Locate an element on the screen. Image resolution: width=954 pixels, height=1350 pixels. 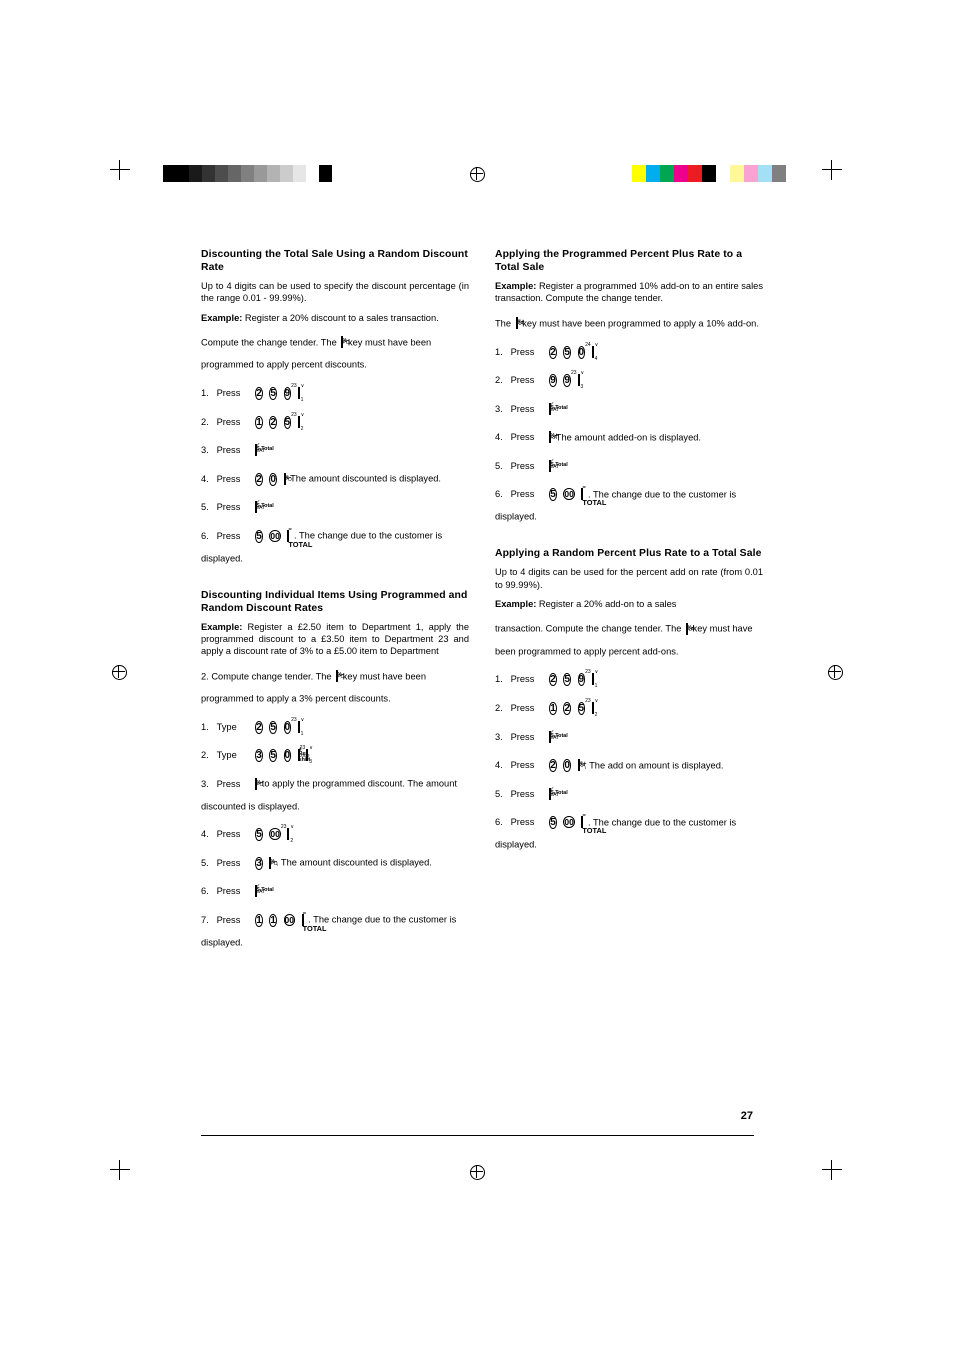
example-label: Example: is located at coordinates (222, 626).